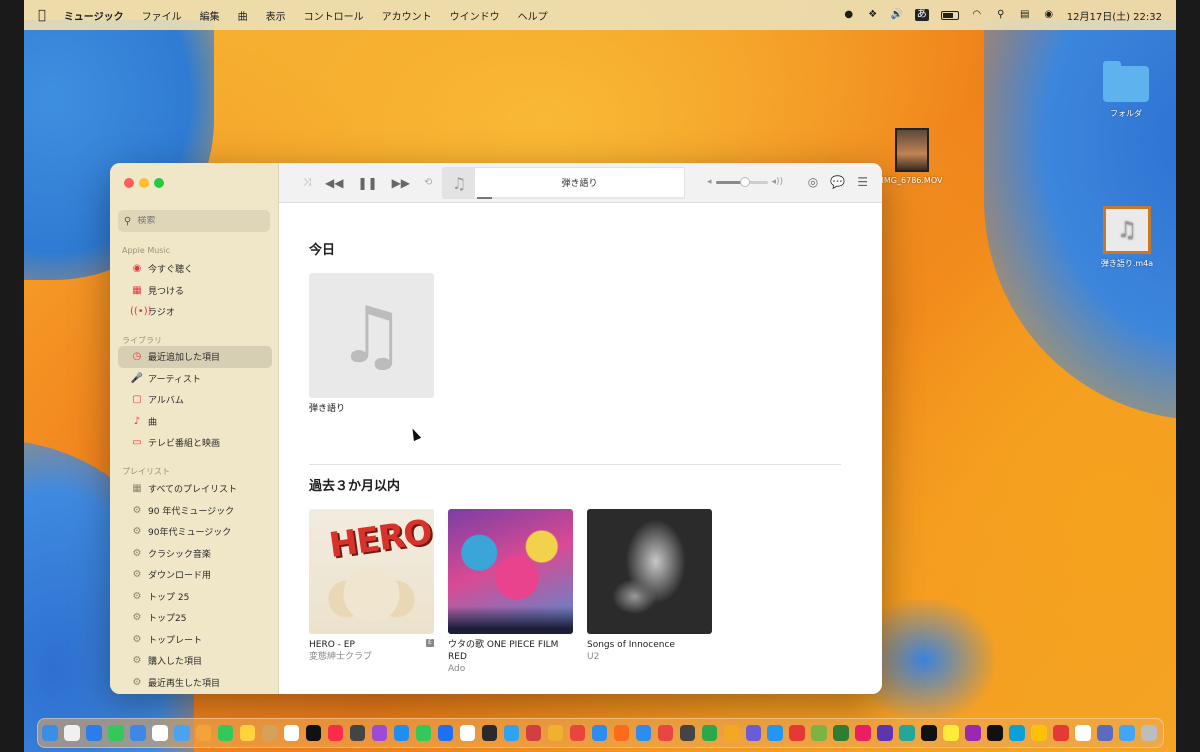 This screenshot has height=752, width=1200. I want to click on wifi-icon: ◠, so click(977, 15).